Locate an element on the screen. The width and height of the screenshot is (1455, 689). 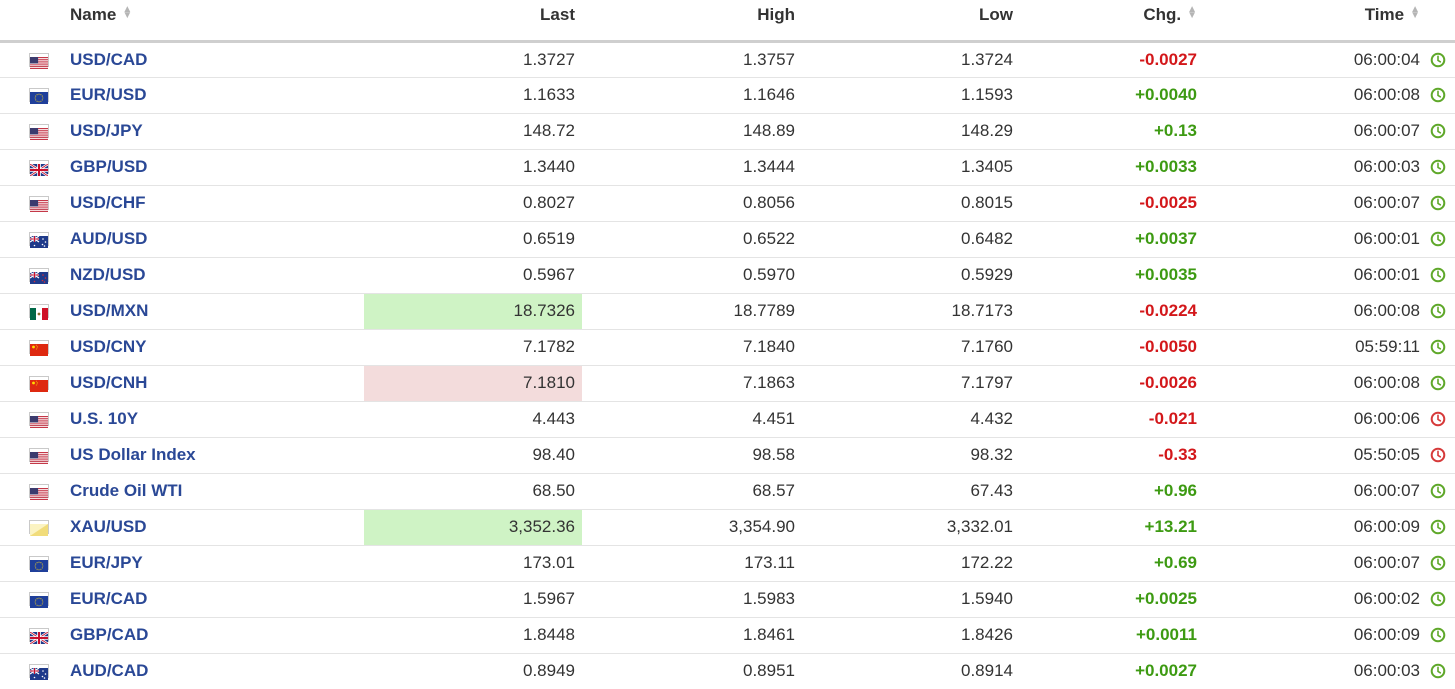
low-cell: 7.1760 is located at coordinates (911, 347).